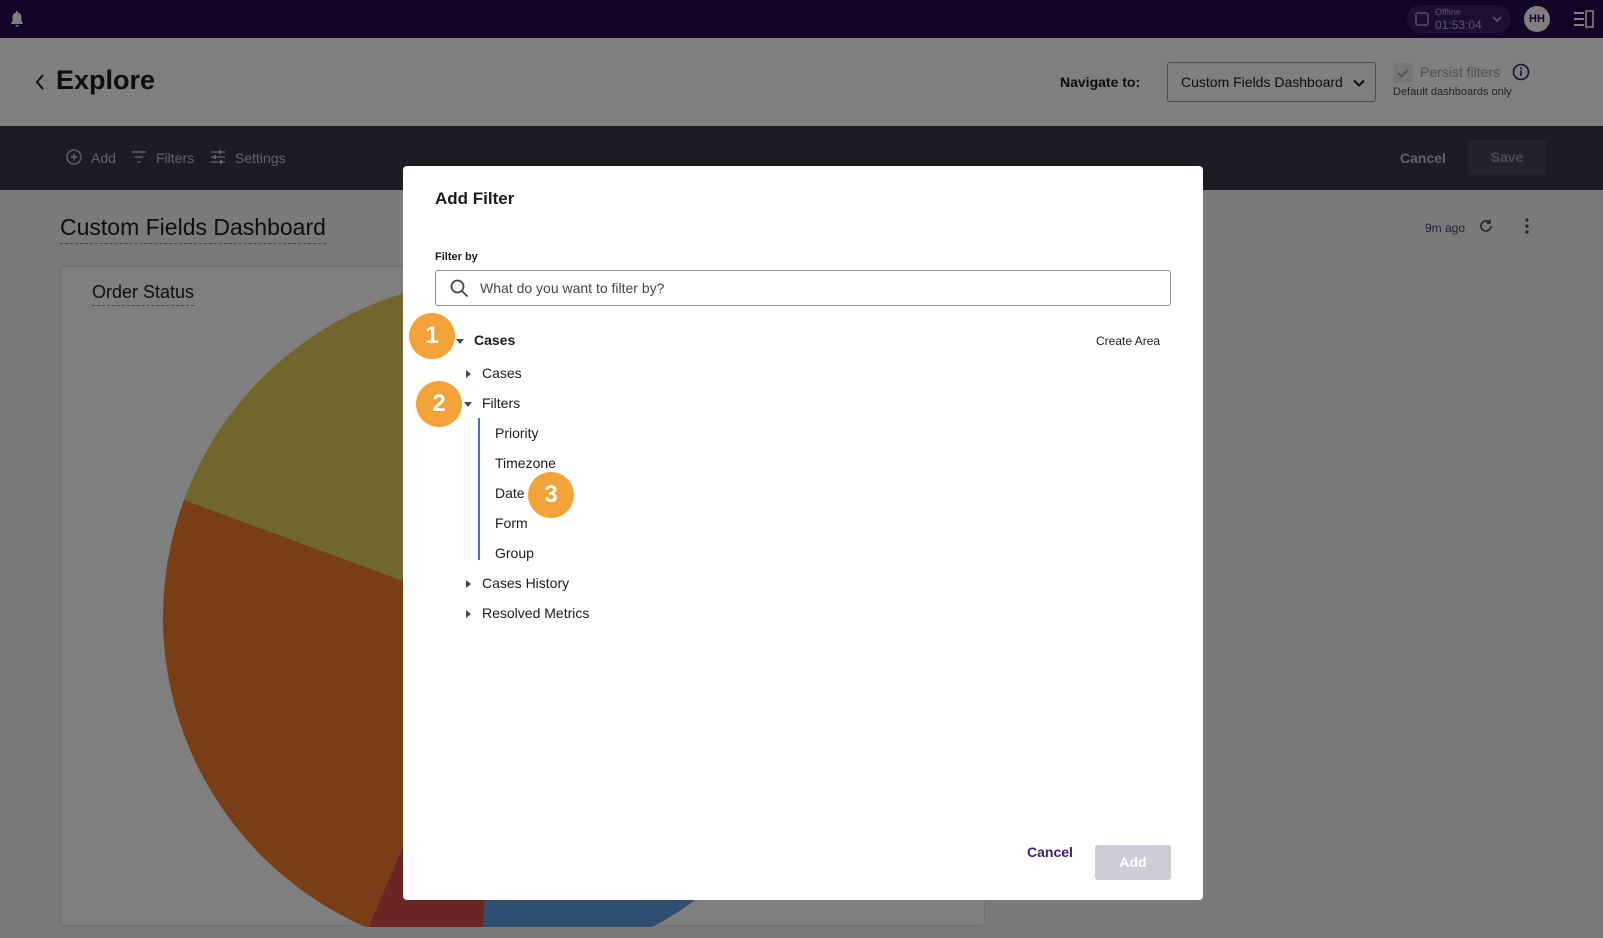 This screenshot has width=1603, height=938. Describe the element at coordinates (1133, 862) in the screenshot. I see `dialog-add-button: Add` at that location.